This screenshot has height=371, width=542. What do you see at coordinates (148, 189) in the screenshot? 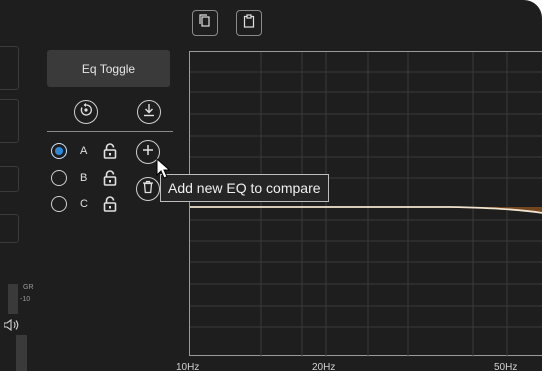
I see `trash-icon` at bounding box center [148, 189].